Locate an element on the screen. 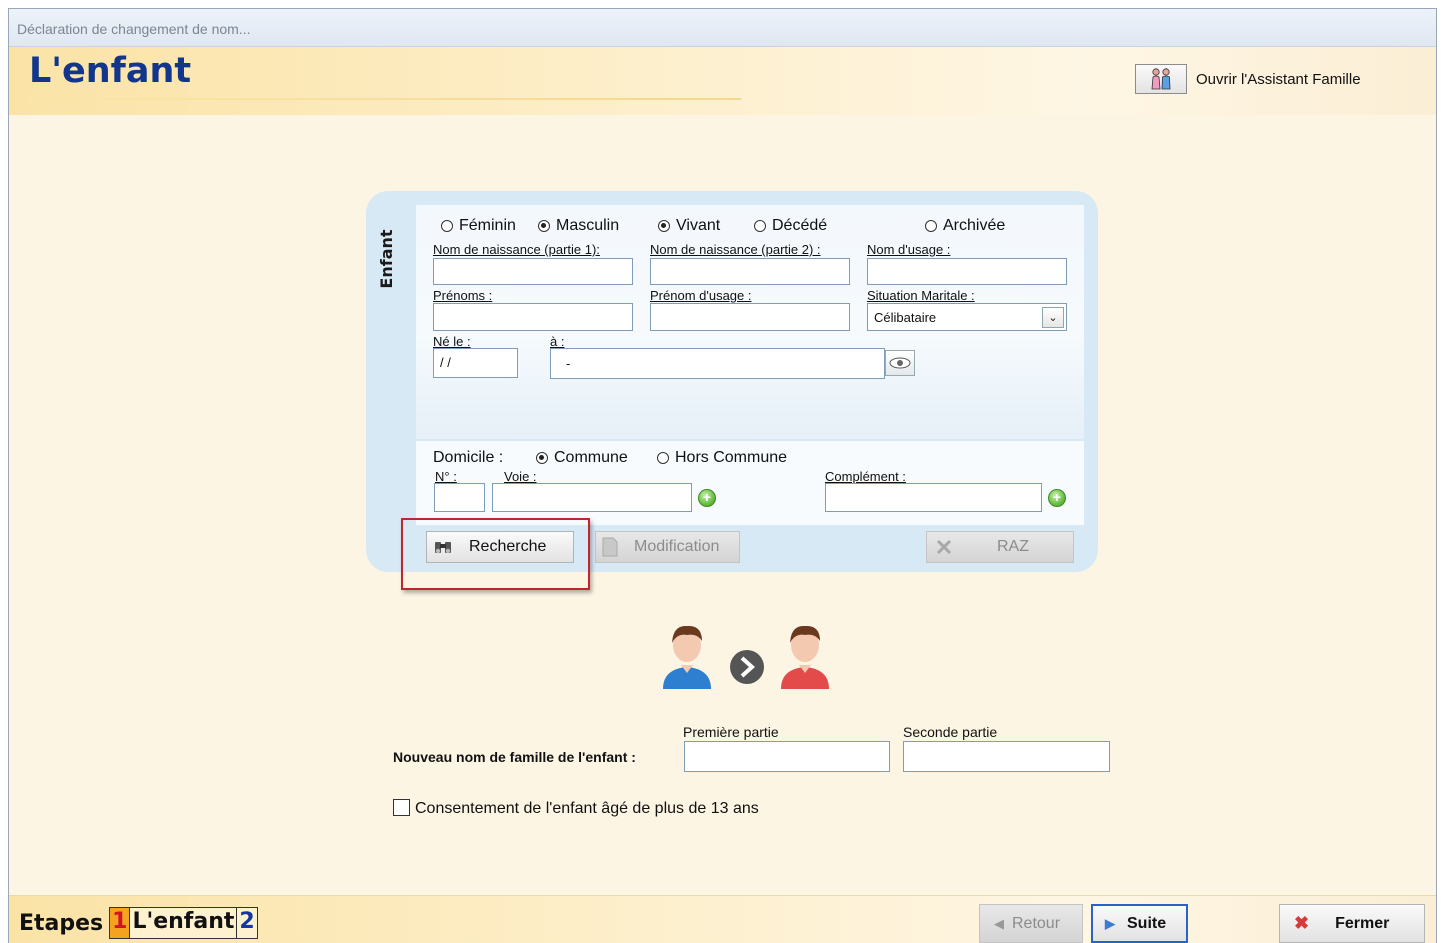 This screenshot has height=943, width=1442. modification-button: Modification is located at coordinates (667, 547).